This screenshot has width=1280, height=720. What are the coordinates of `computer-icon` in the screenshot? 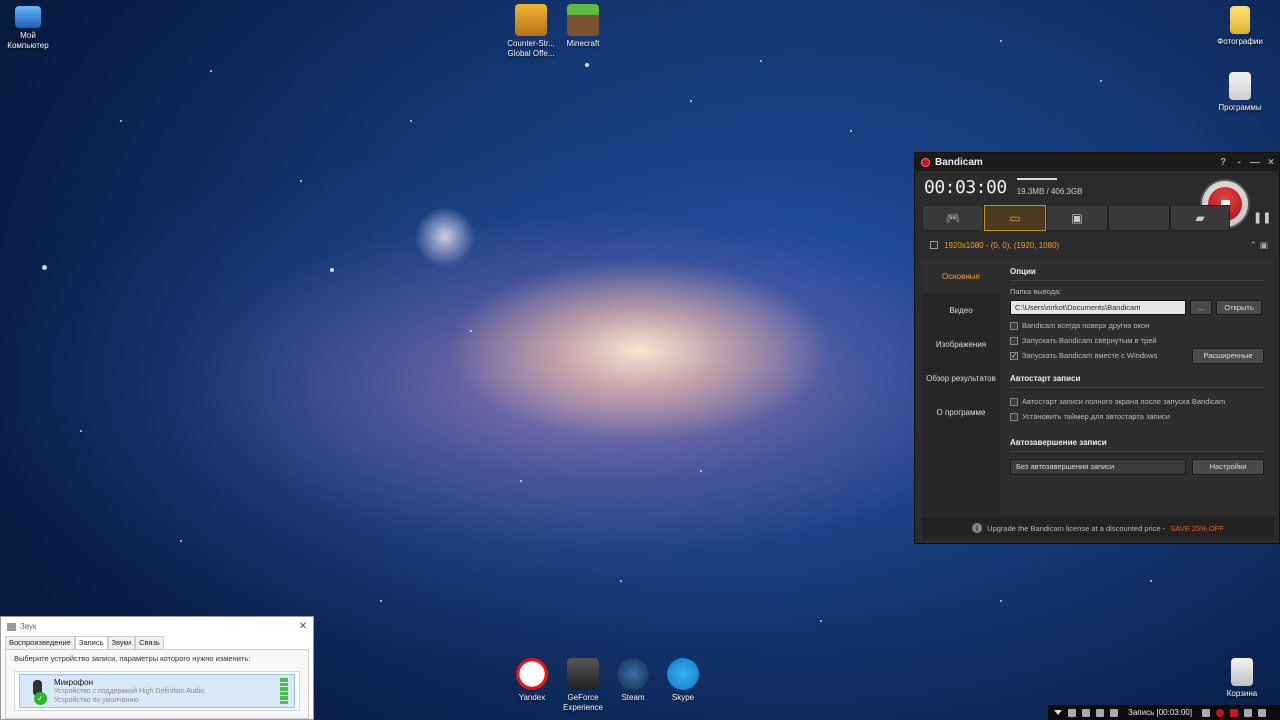 It's located at (28, 17).